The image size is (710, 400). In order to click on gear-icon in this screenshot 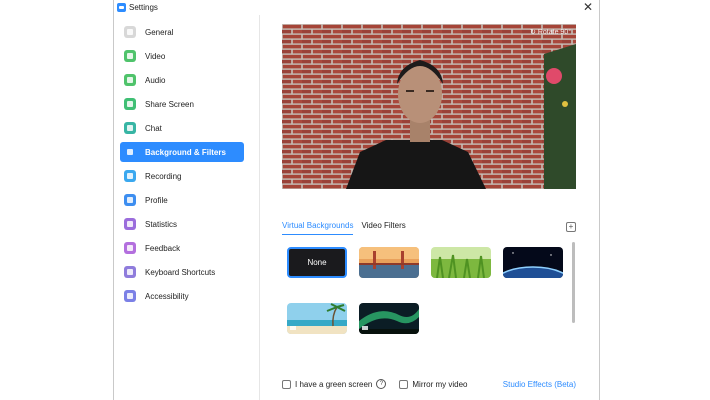, I will do `click(130, 32)`.